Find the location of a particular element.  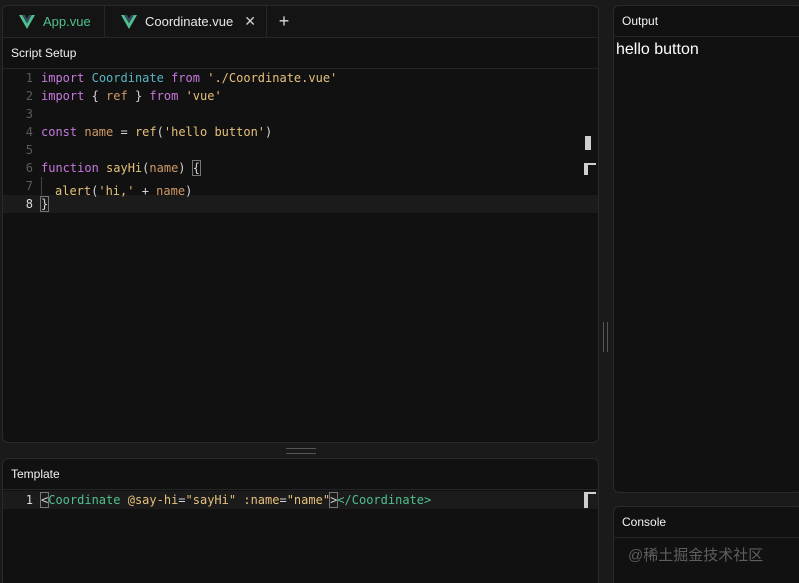

close-icon: ✕ is located at coordinates (250, 21).